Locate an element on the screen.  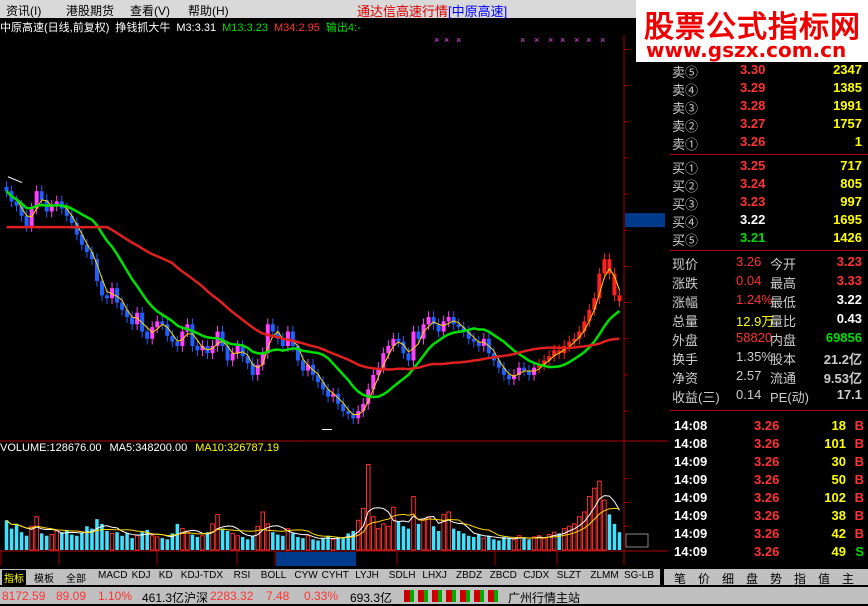
output4-value: 输出4:- is located at coordinates (343, 28).